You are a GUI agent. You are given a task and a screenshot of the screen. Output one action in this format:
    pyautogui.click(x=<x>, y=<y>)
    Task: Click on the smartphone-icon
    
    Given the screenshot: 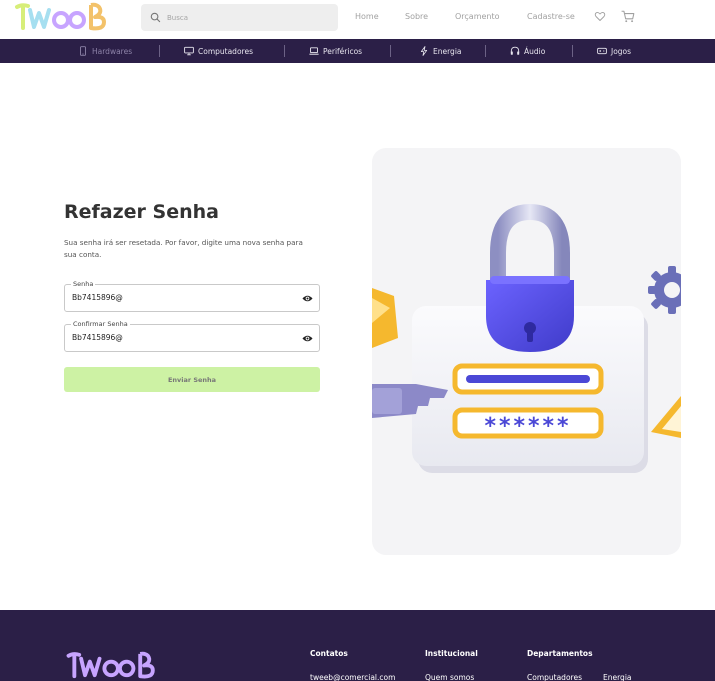 What is the action you would take?
    pyautogui.click(x=83, y=51)
    